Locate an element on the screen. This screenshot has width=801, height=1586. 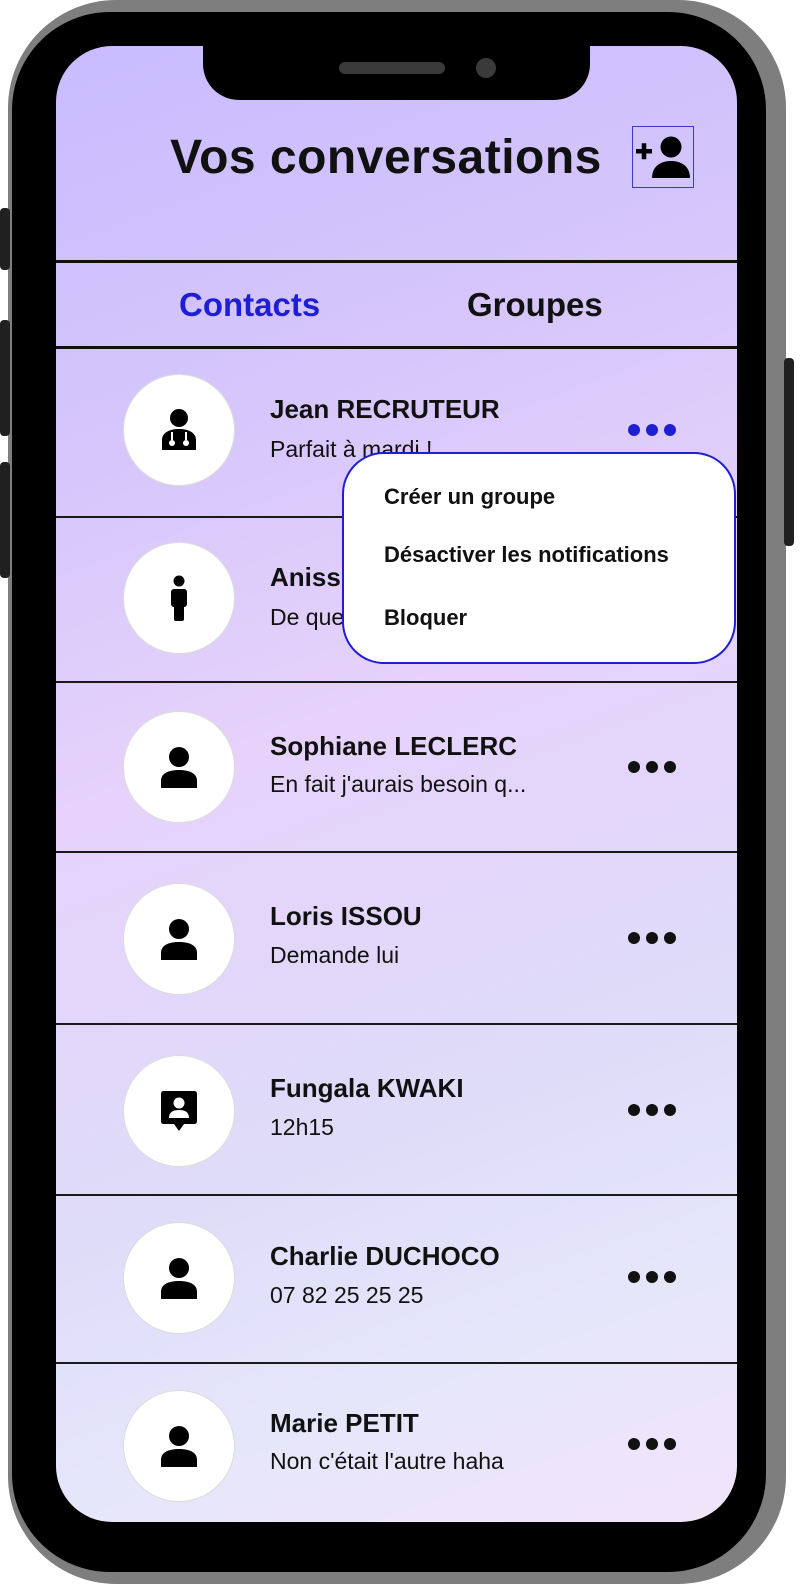
message-preview: Demande lui is located at coordinates (335, 955).